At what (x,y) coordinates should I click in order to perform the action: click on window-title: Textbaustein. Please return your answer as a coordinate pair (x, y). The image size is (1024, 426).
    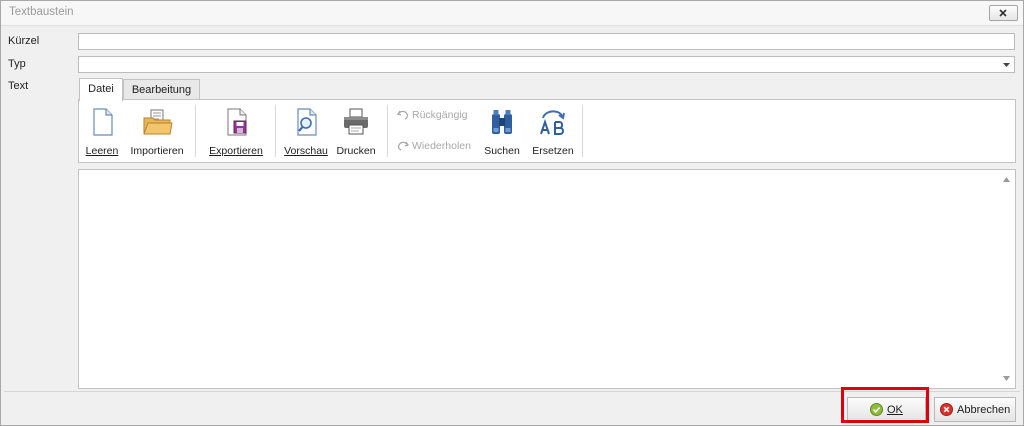
    Looking at the image, I should click on (41, 12).